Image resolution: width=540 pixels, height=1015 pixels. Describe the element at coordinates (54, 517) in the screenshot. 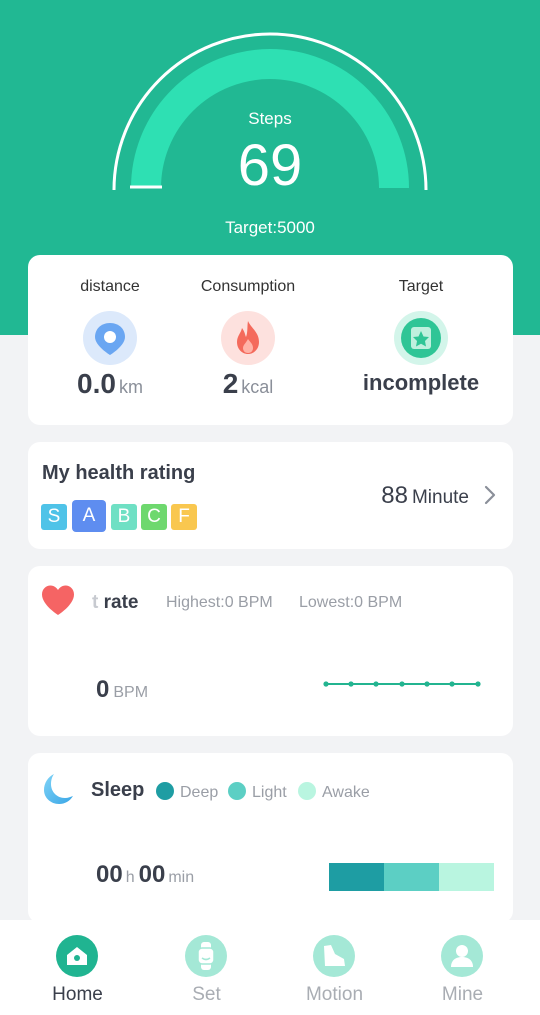

I see `grade-s: S` at that location.